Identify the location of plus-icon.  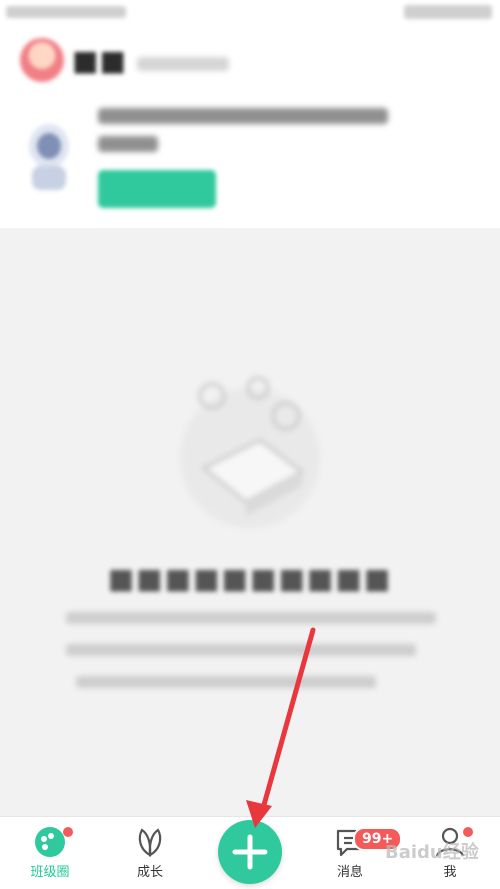
(250, 852).